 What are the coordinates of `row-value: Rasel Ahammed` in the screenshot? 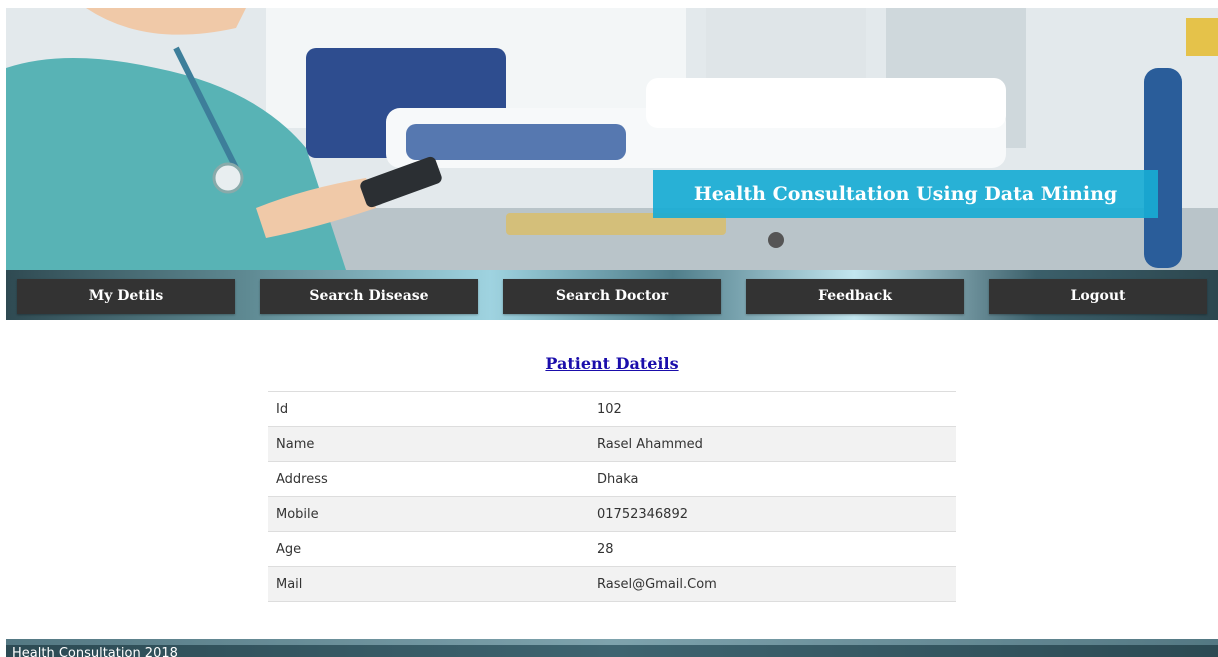 It's located at (650, 444).